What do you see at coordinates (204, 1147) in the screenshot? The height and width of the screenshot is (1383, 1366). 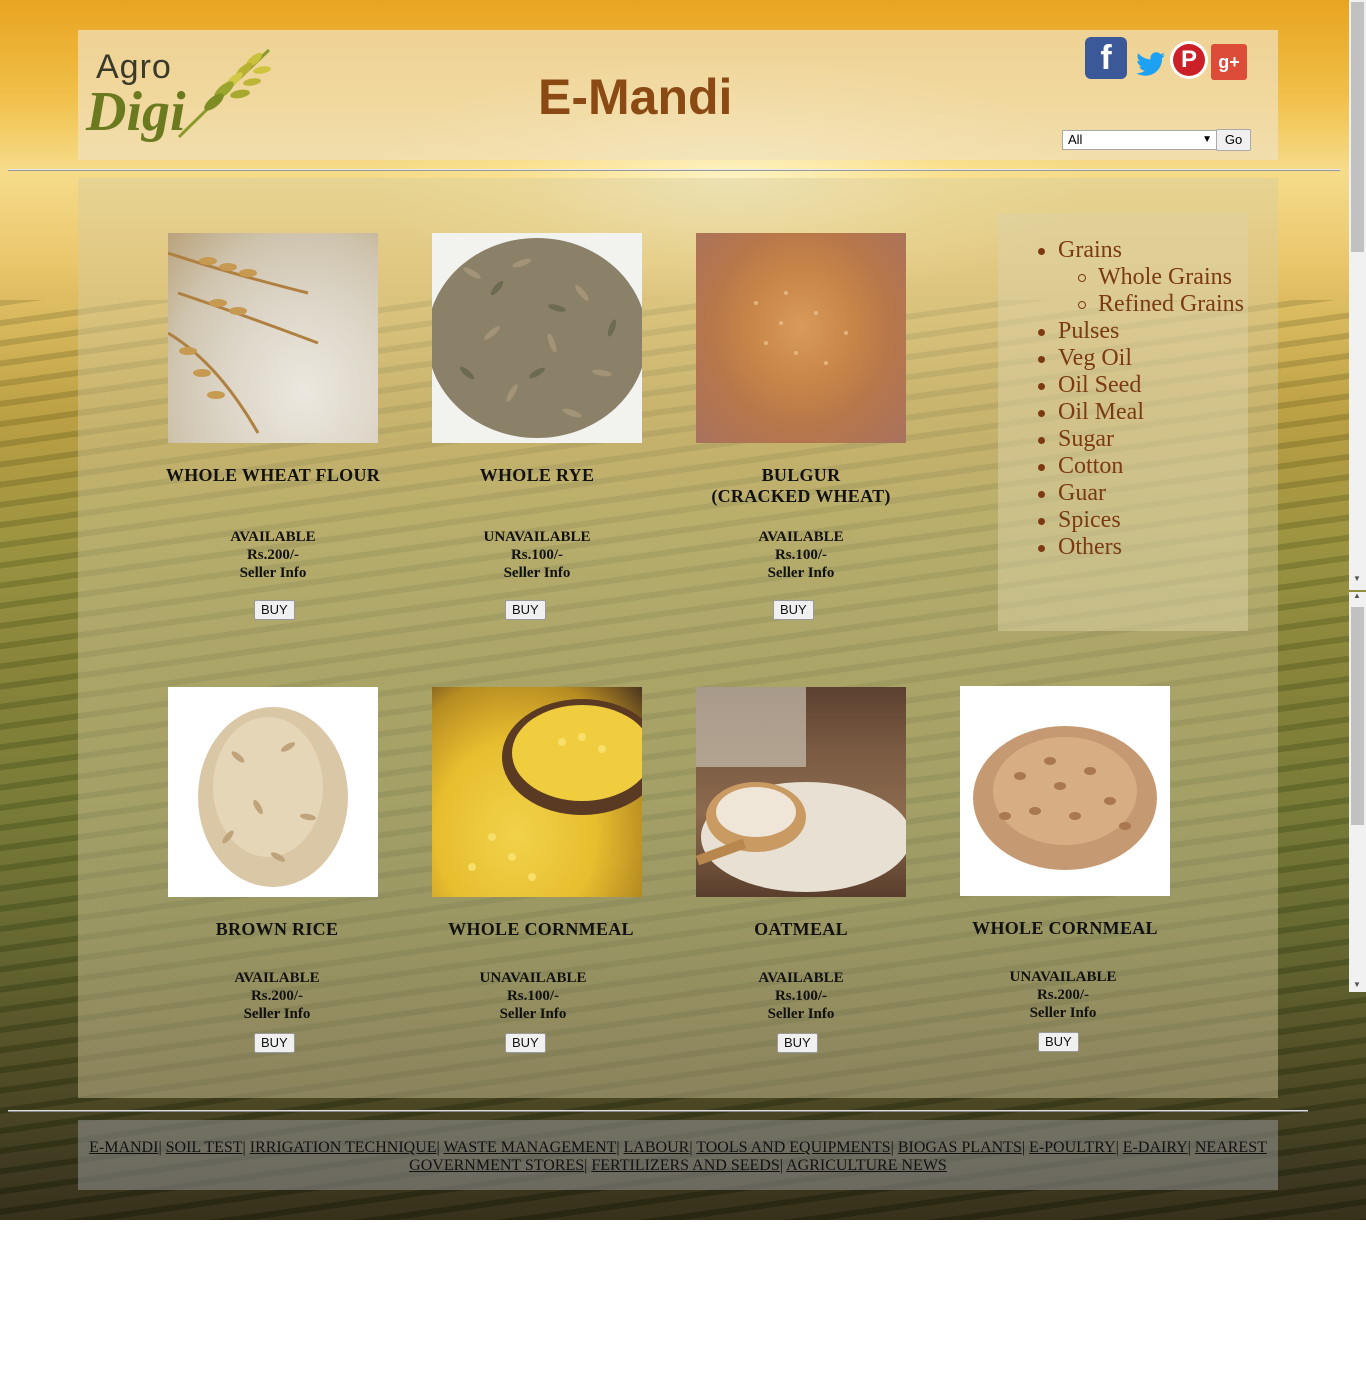 I see `footer-link-soil-test: SOIL TEST` at bounding box center [204, 1147].